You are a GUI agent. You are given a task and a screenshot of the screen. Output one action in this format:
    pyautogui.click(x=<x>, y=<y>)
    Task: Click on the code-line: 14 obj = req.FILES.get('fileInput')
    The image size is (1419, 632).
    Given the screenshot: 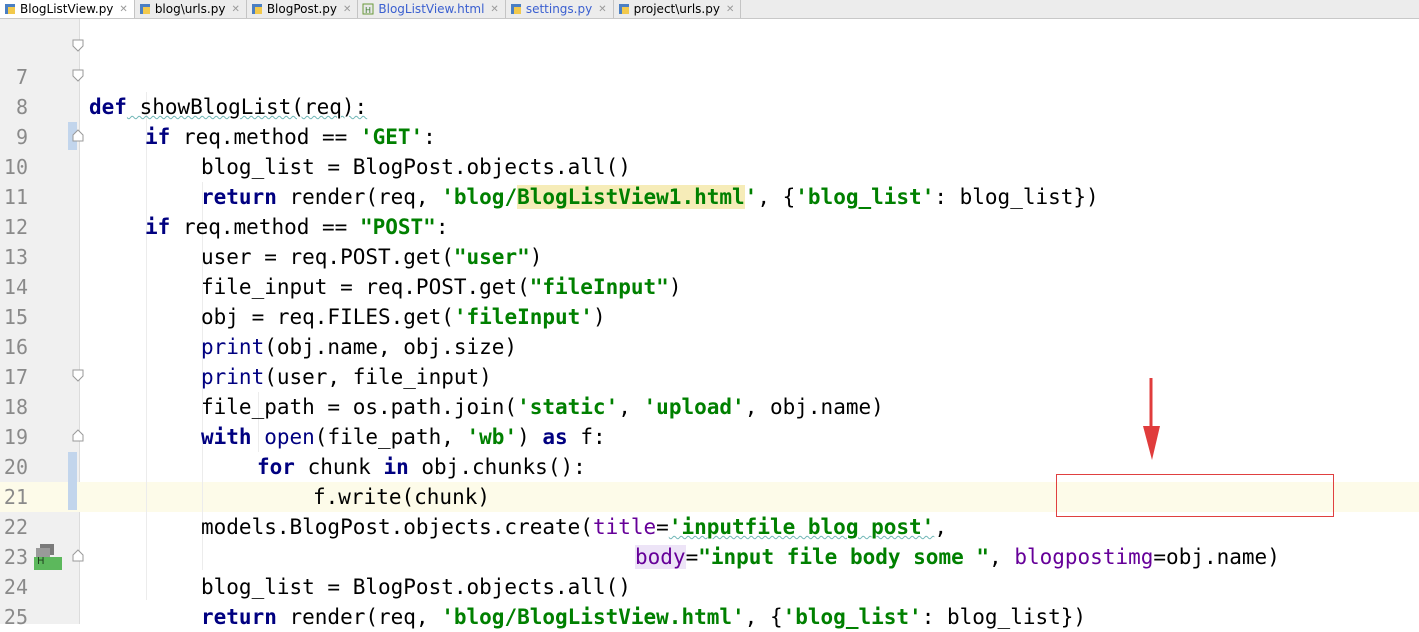 What is the action you would take?
    pyautogui.click(x=709, y=285)
    